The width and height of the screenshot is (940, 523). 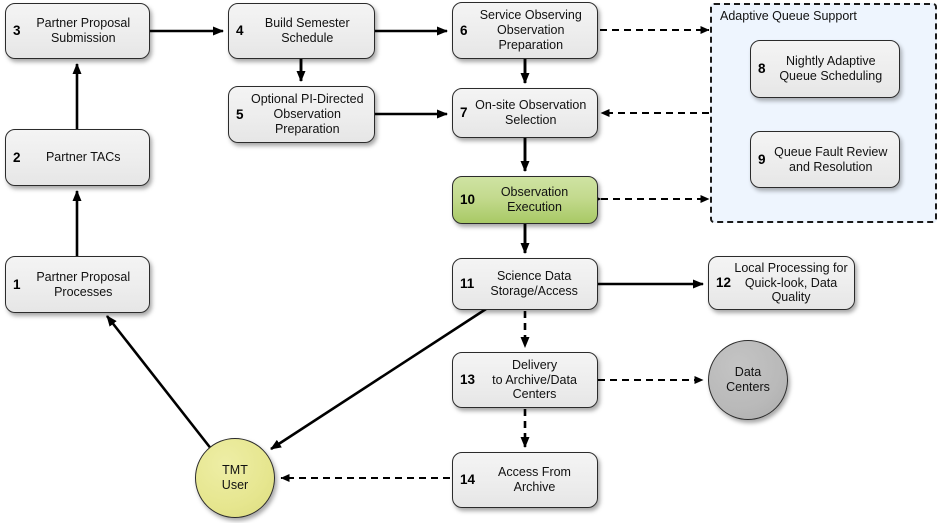 What do you see at coordinates (17, 157) in the screenshot?
I see `node-number: 2` at bounding box center [17, 157].